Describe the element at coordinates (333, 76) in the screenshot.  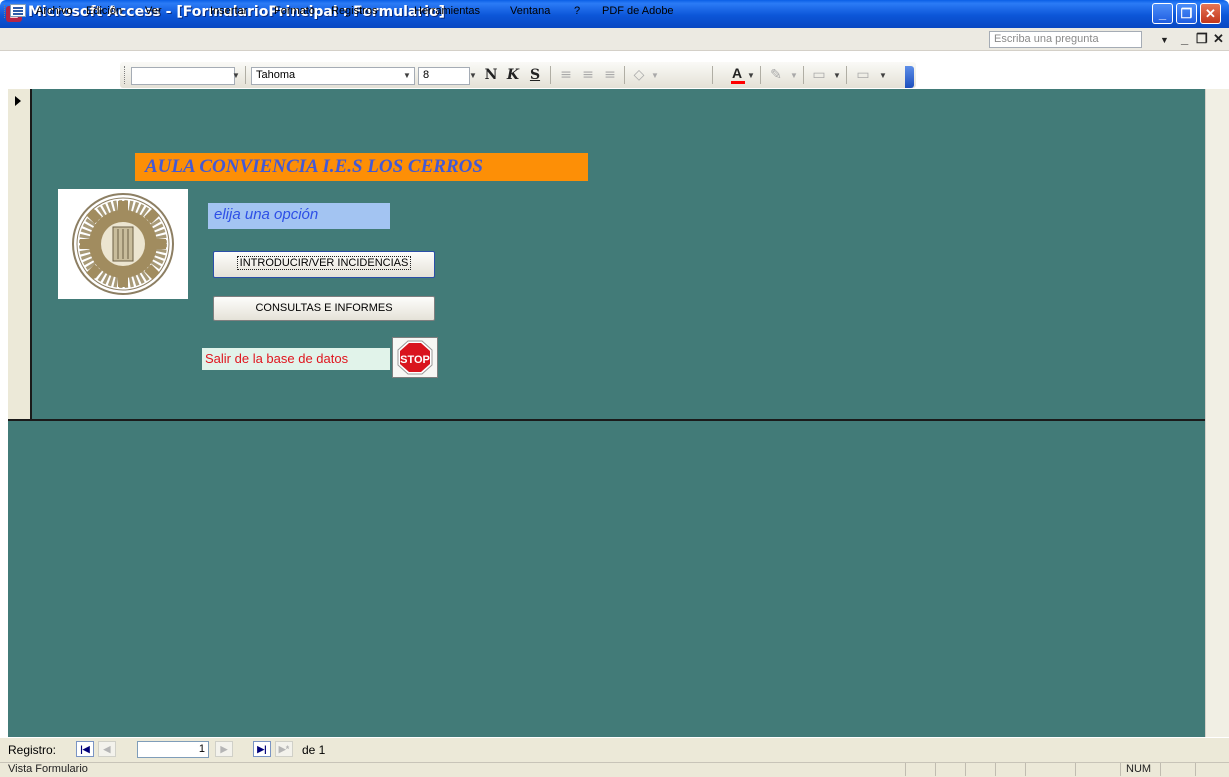
I see `font-name-combo: Tahoma` at that location.